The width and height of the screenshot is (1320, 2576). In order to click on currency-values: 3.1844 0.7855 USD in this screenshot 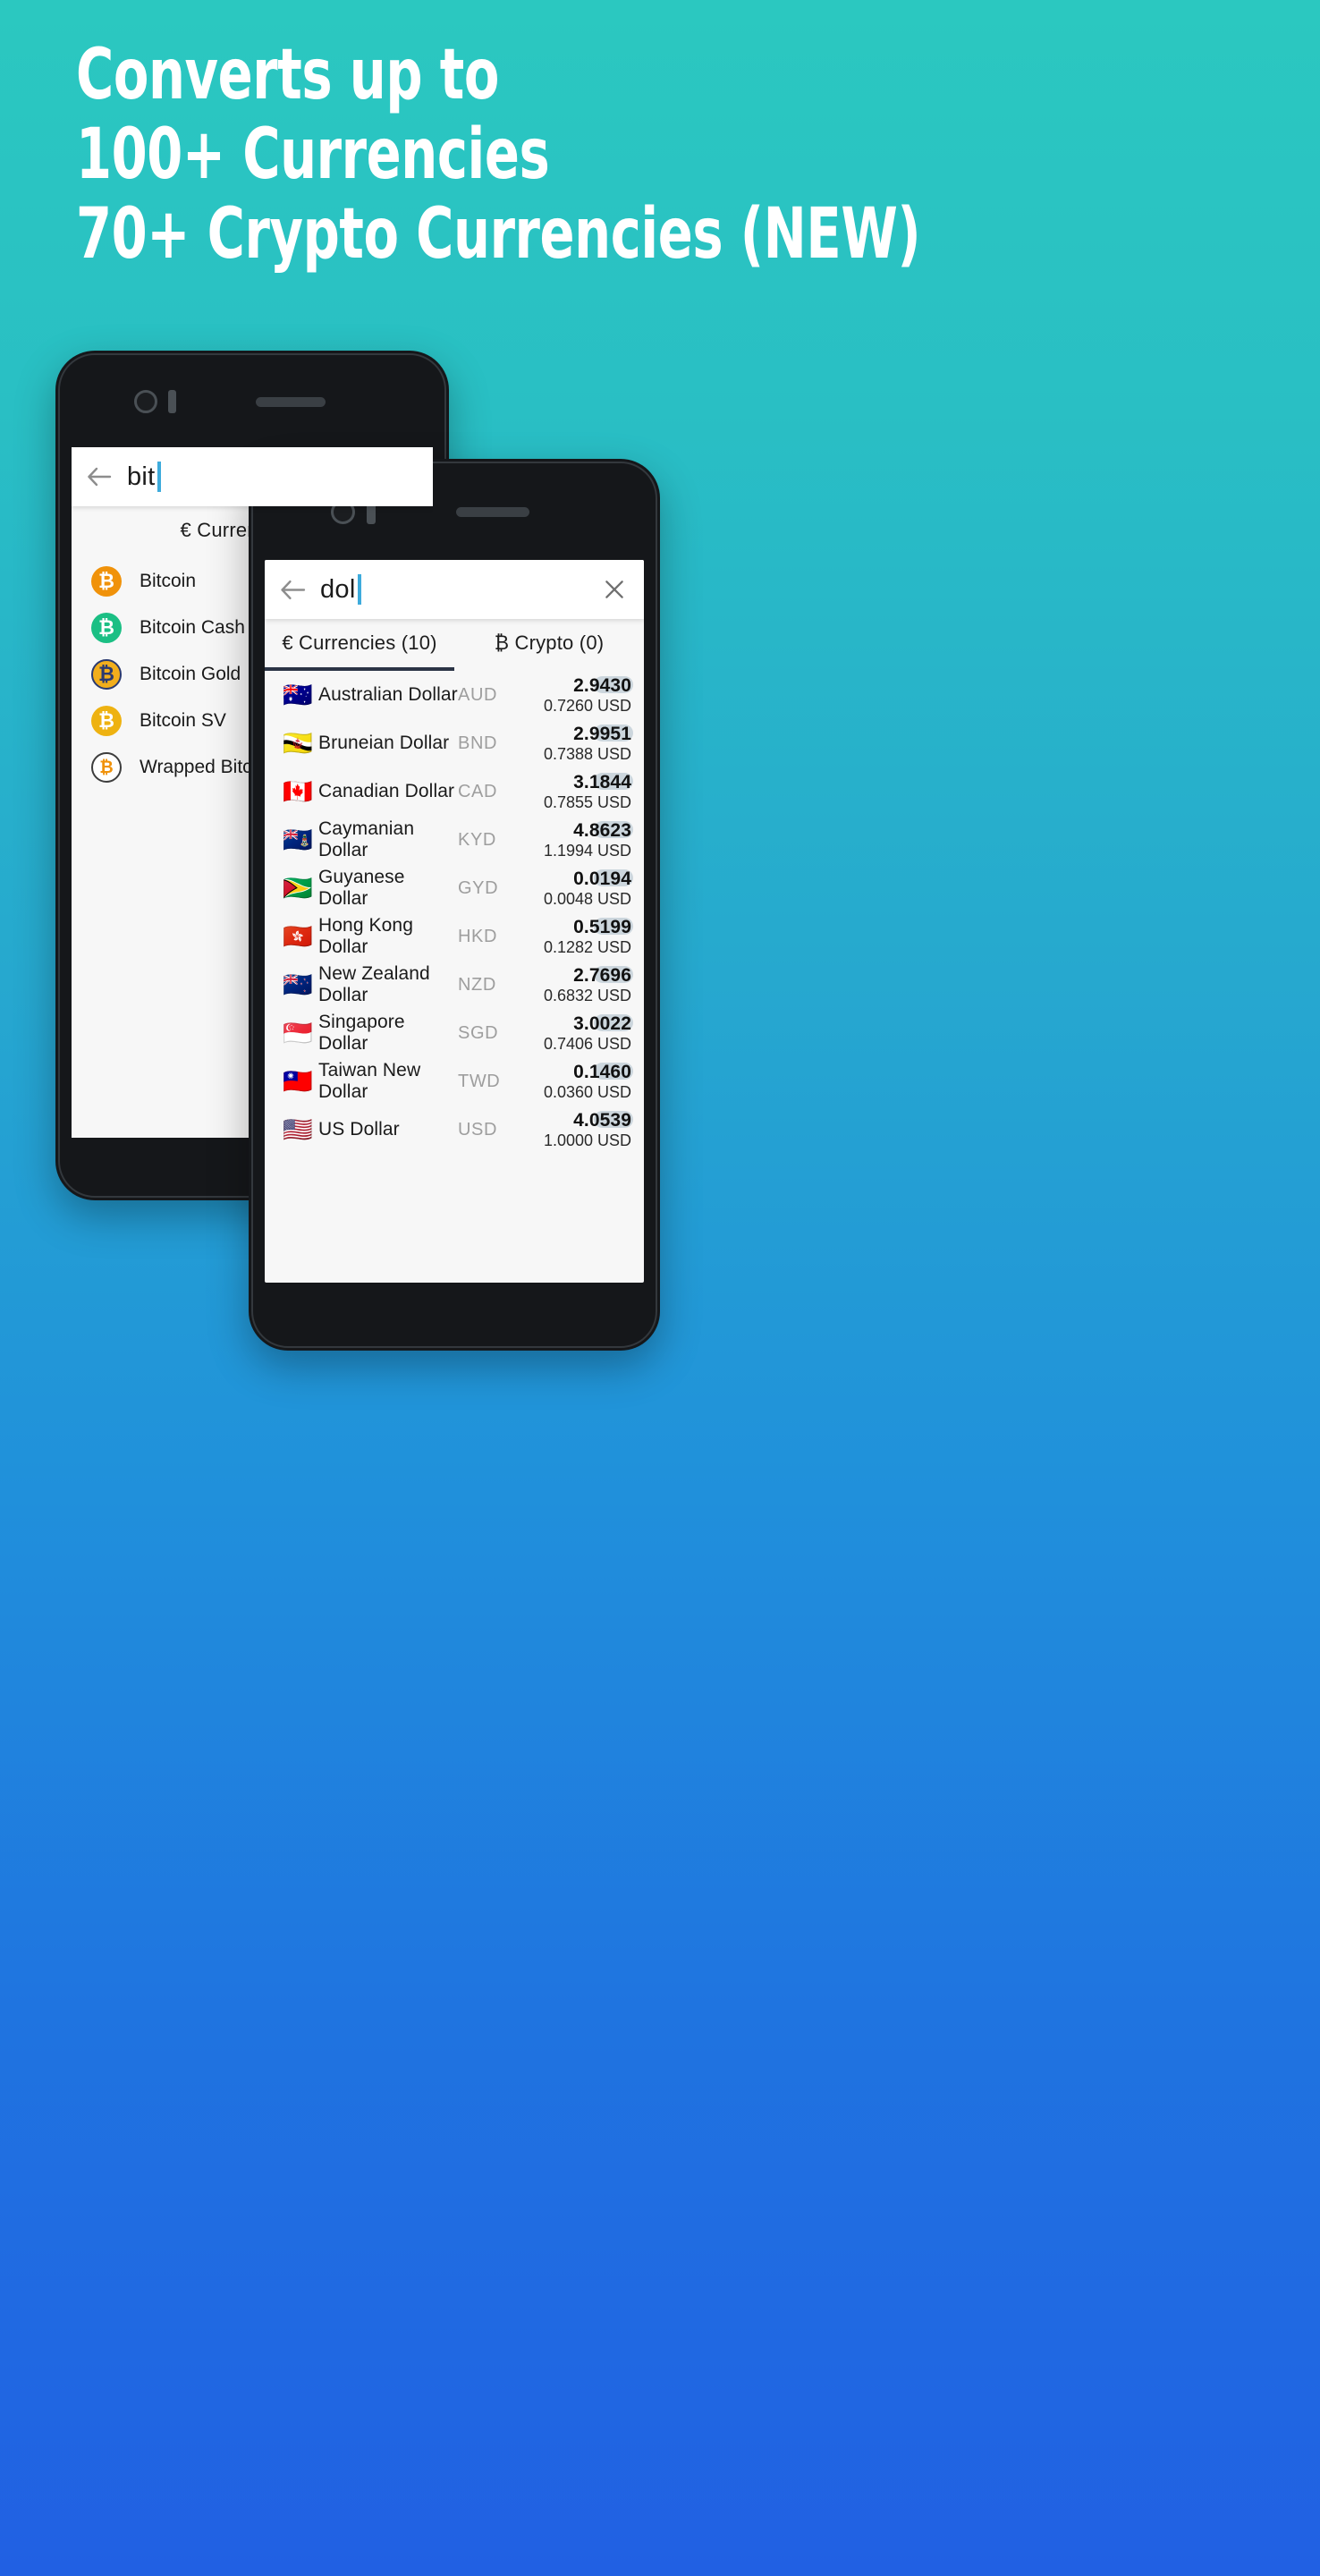, I will do `click(578, 791)`.